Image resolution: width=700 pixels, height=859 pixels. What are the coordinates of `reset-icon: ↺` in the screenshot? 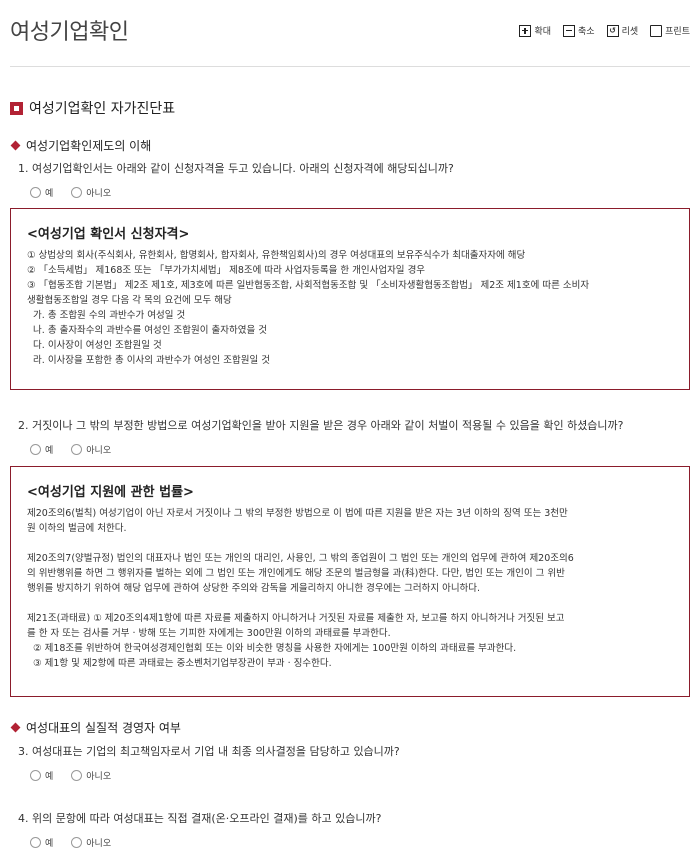 It's located at (612, 30).